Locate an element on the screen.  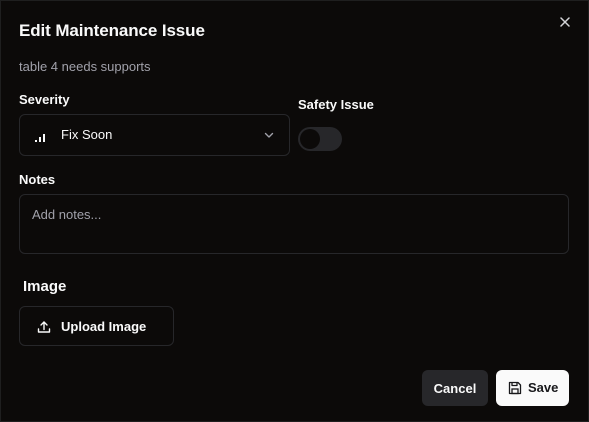
signal-bars-icon is located at coordinates (40, 138).